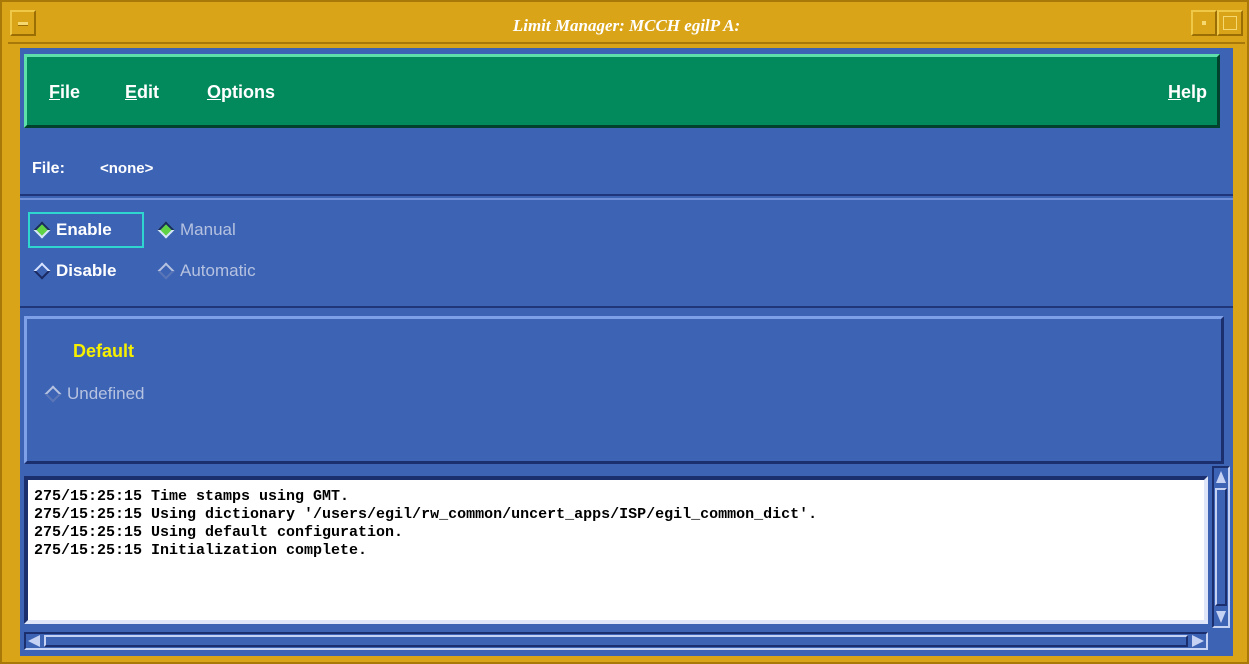  What do you see at coordinates (148, 92) in the screenshot?
I see `menu-edit-label: dit` at bounding box center [148, 92].